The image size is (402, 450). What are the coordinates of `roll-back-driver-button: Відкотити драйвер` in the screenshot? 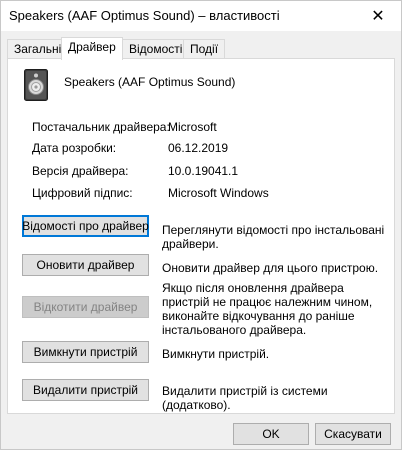 It's located at (85, 307).